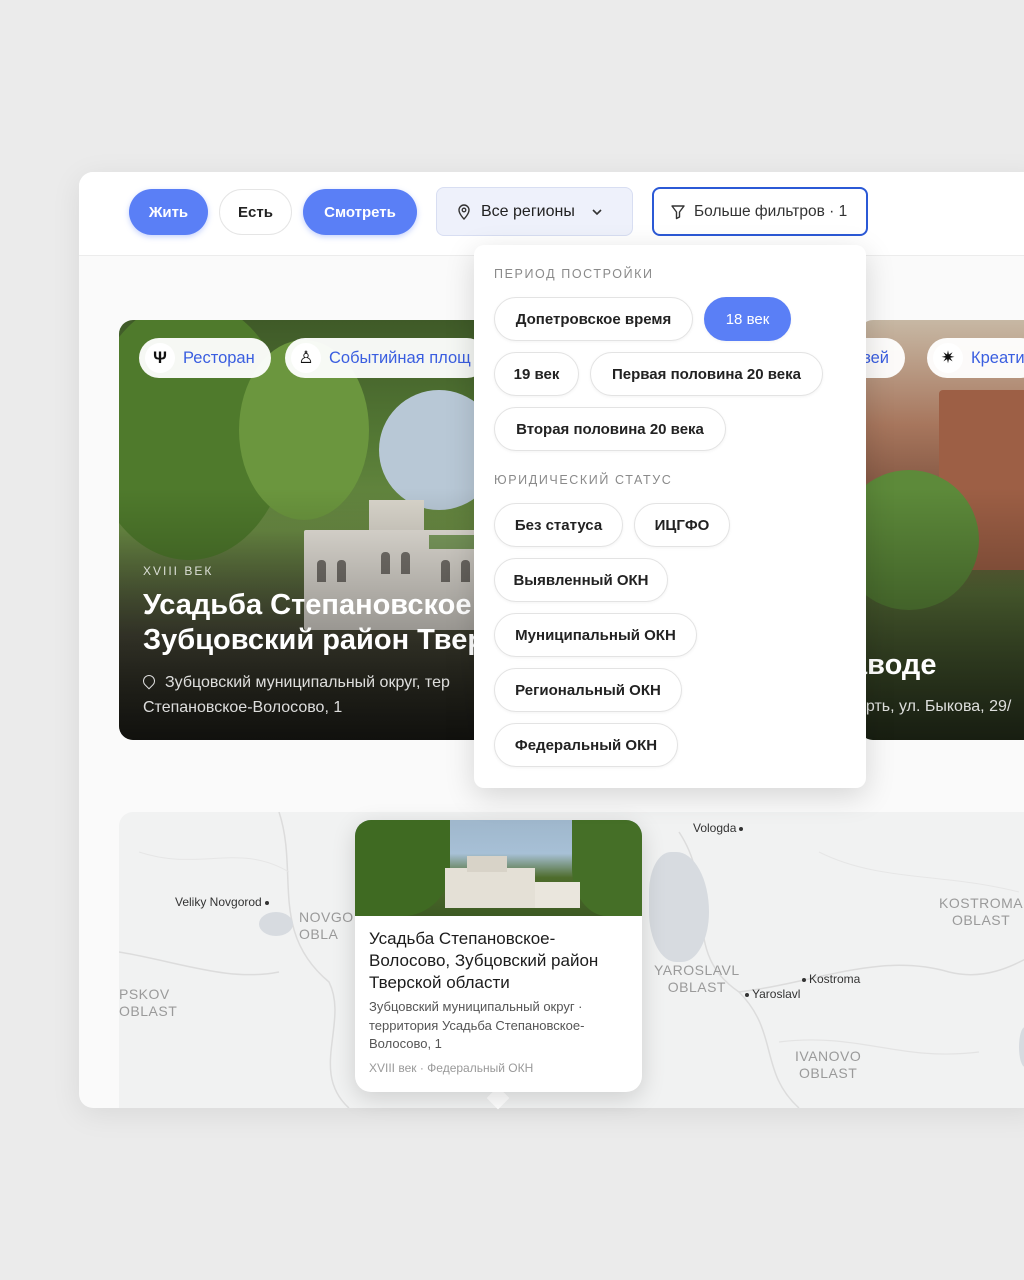  What do you see at coordinates (747, 319) in the screenshot?
I see `chip-period-18th: 18 век` at bounding box center [747, 319].